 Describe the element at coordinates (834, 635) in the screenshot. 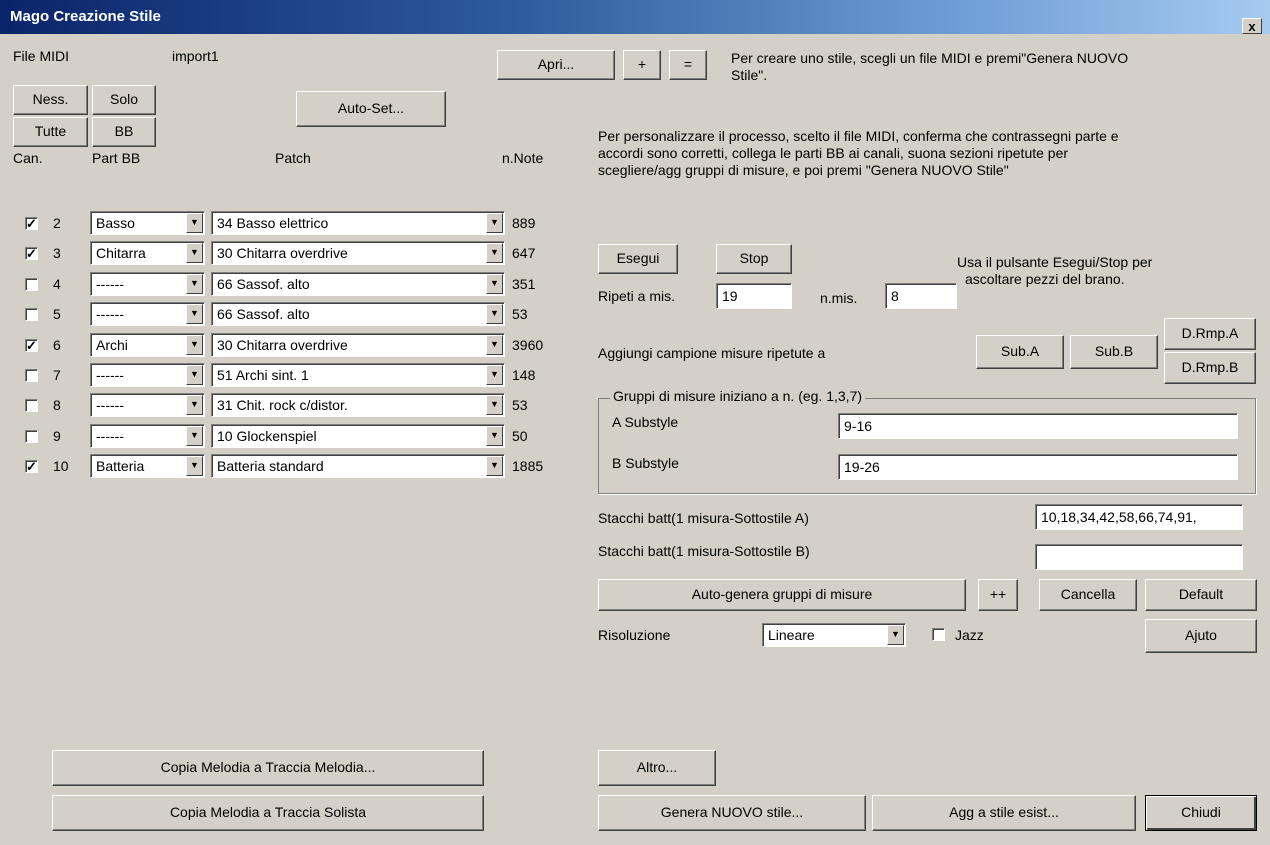

I see `resolution-select: Lineare ▼` at that location.